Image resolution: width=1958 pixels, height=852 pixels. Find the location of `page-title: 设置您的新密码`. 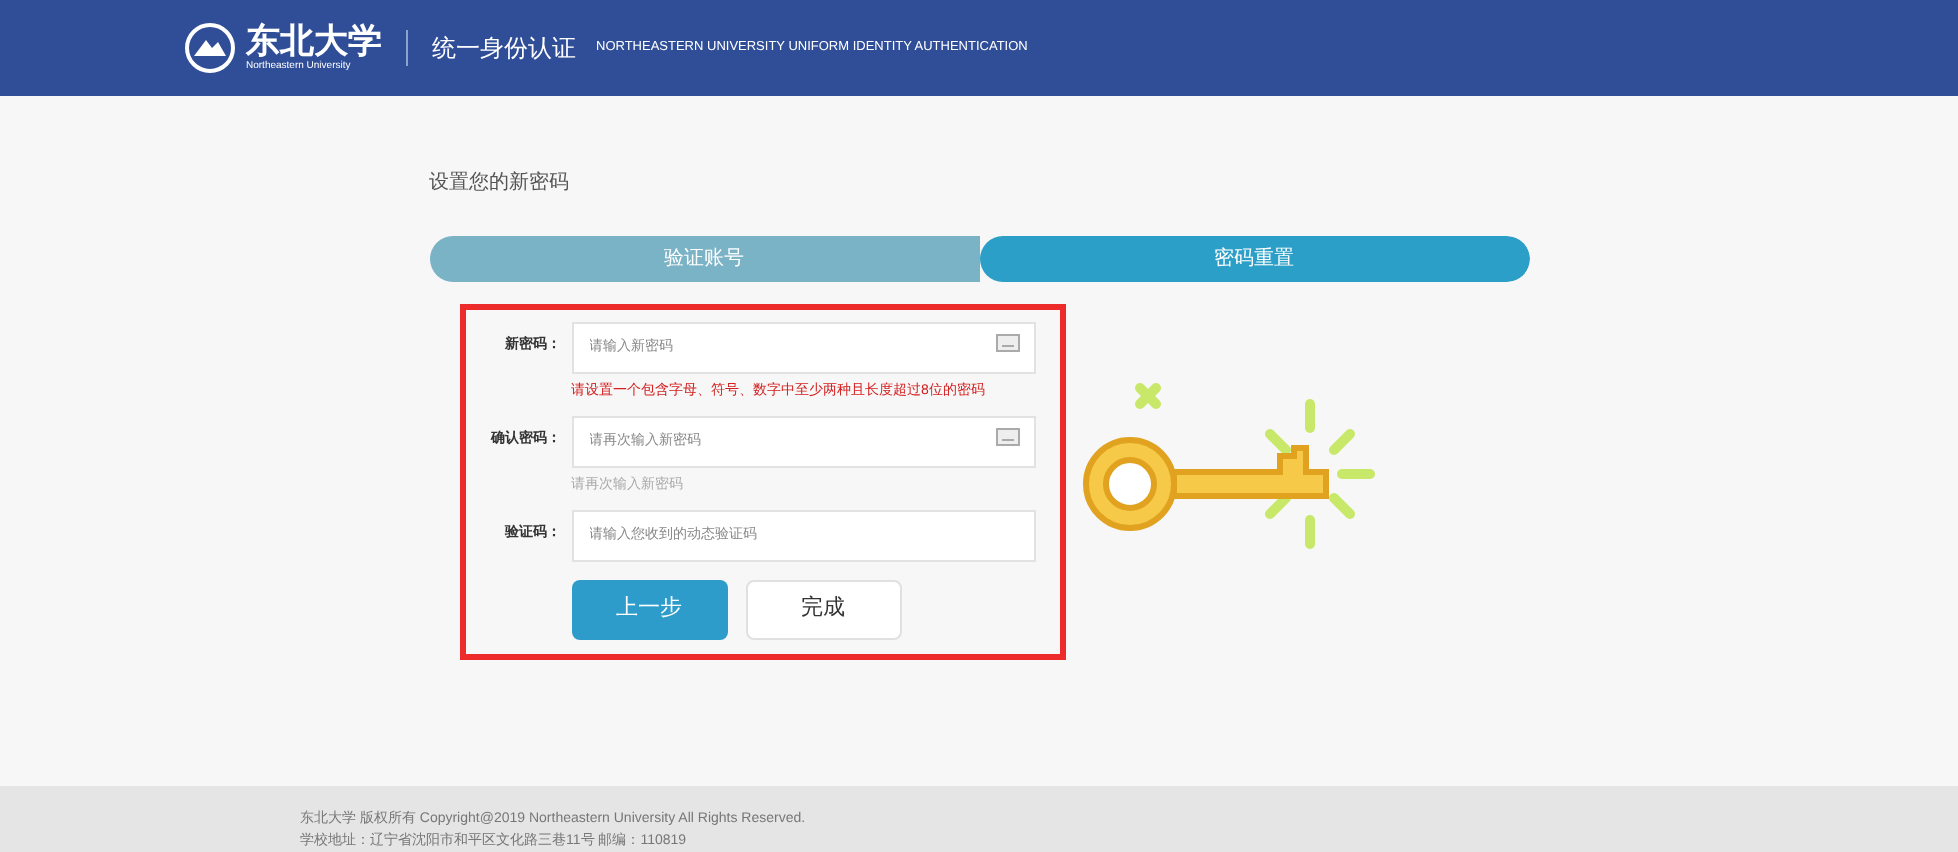

page-title: 设置您的新密码 is located at coordinates (499, 183).